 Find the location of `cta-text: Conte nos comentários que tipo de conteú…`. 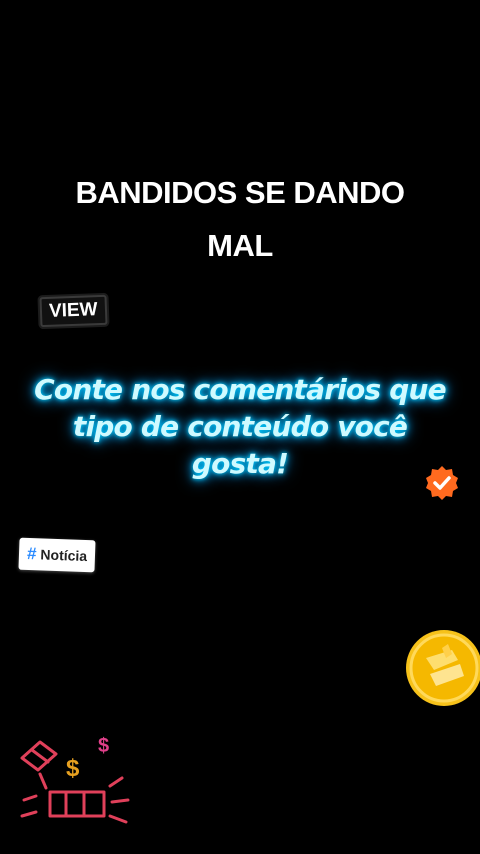

cta-text: Conte nos comentários que tipo de conteú… is located at coordinates (240, 426).